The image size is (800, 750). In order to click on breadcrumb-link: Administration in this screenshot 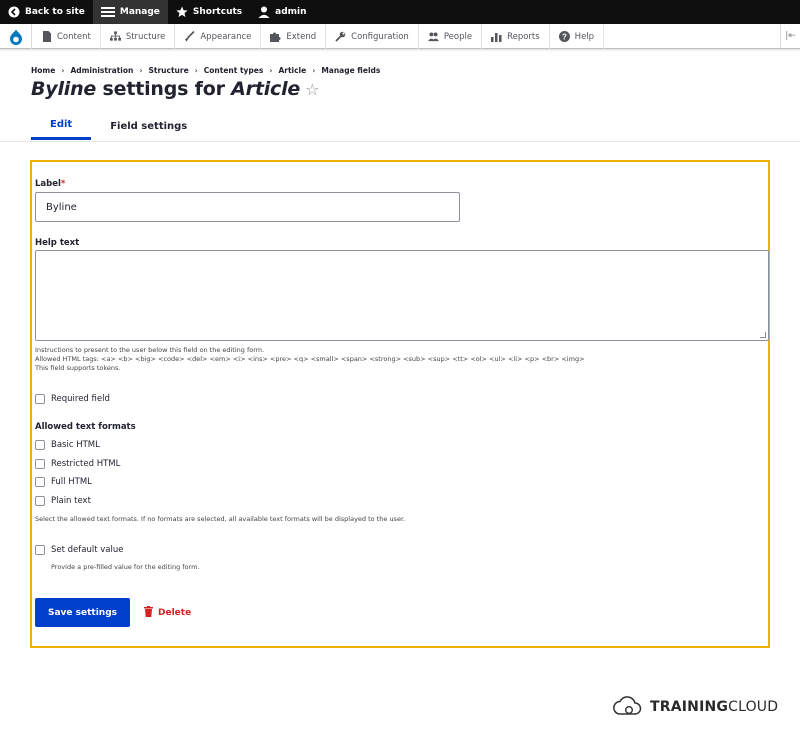, I will do `click(101, 70)`.